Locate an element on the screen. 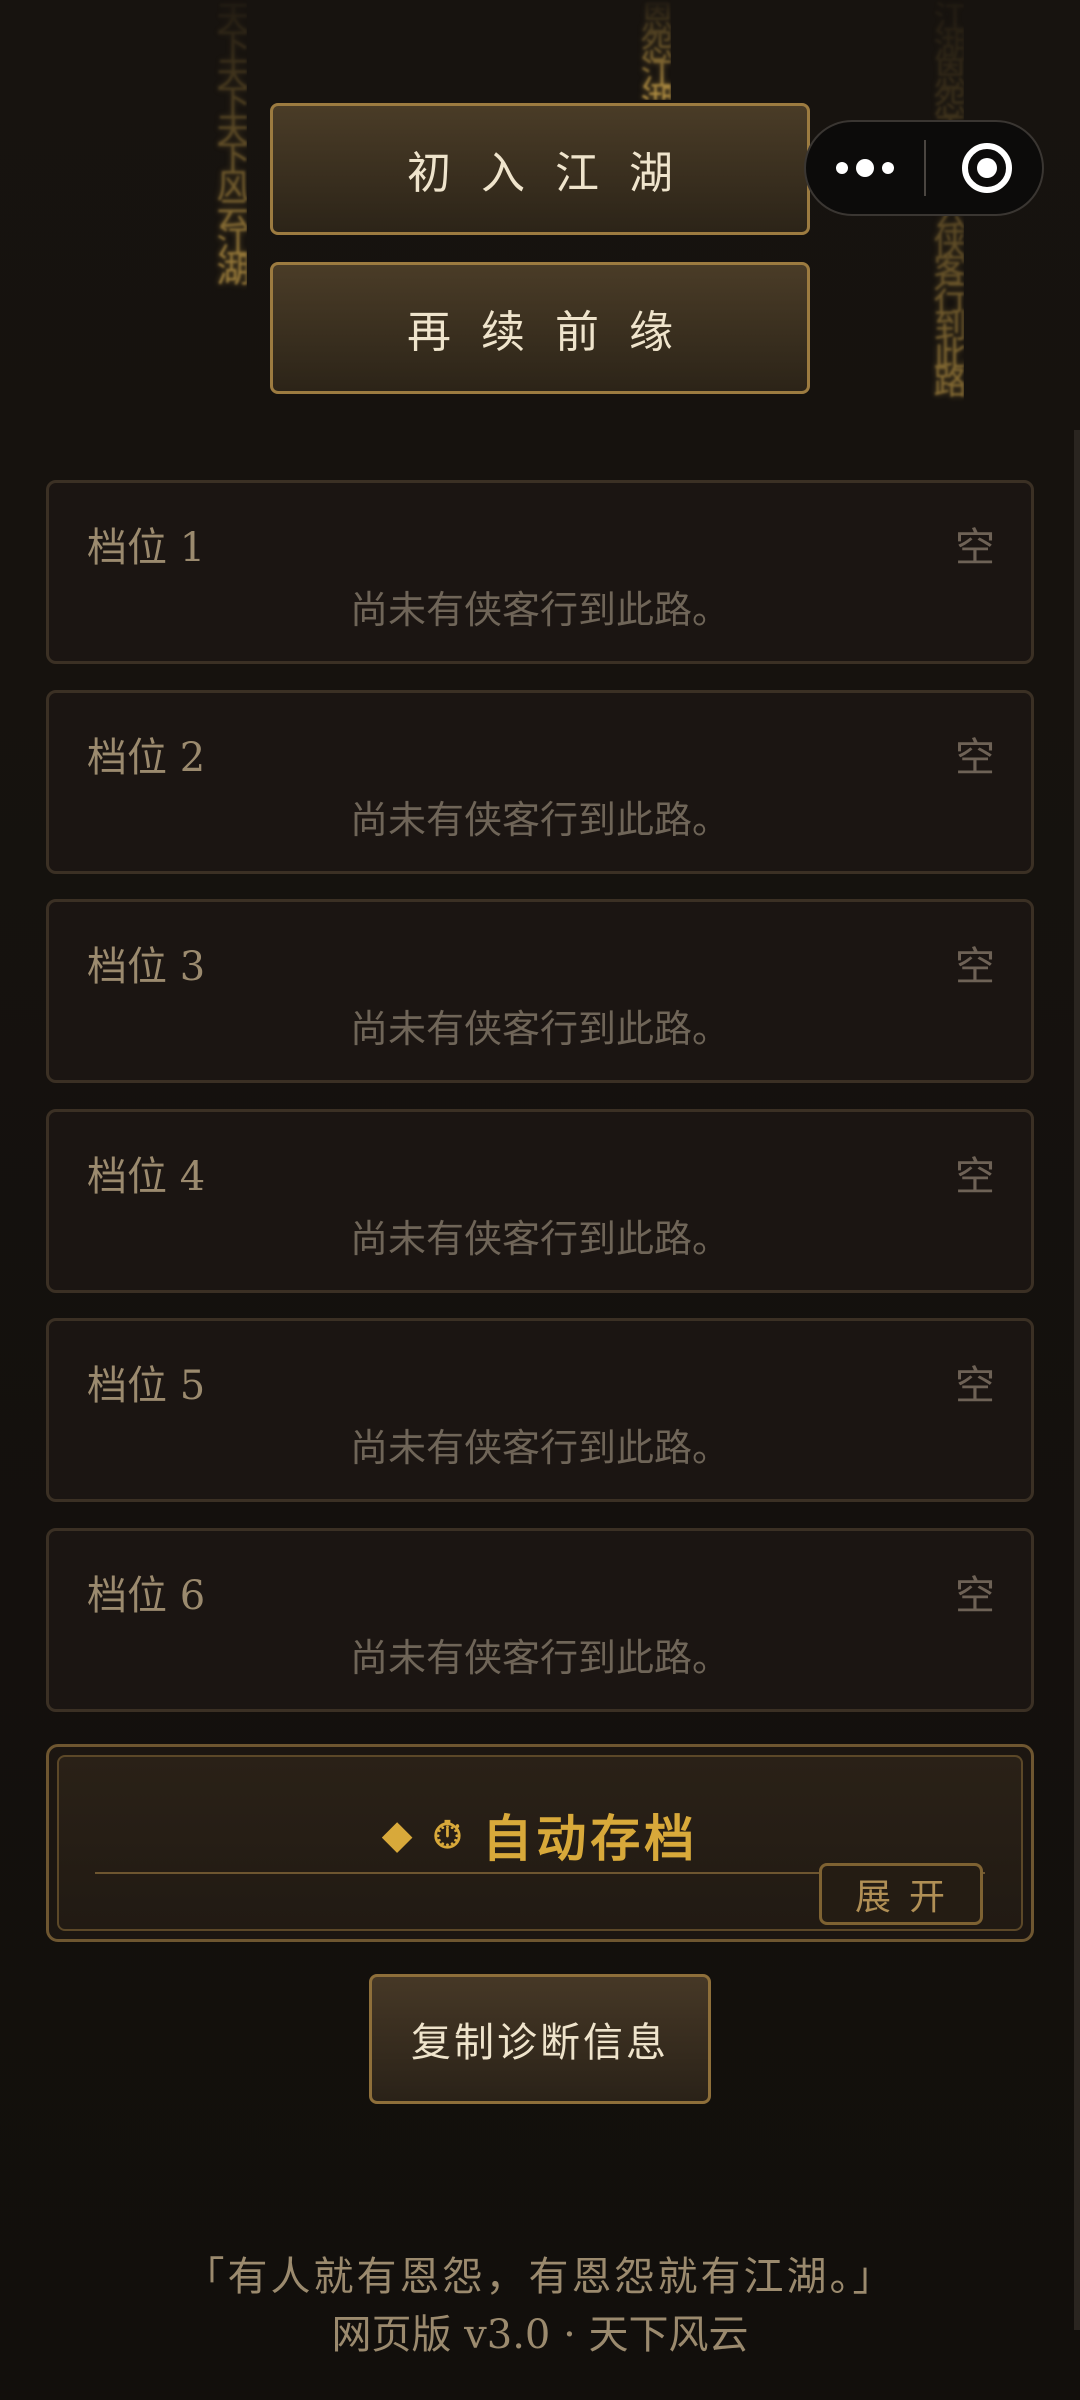 This screenshot has height=2400, width=1080. stopwatch-icon: ⏱ is located at coordinates (447, 1834).